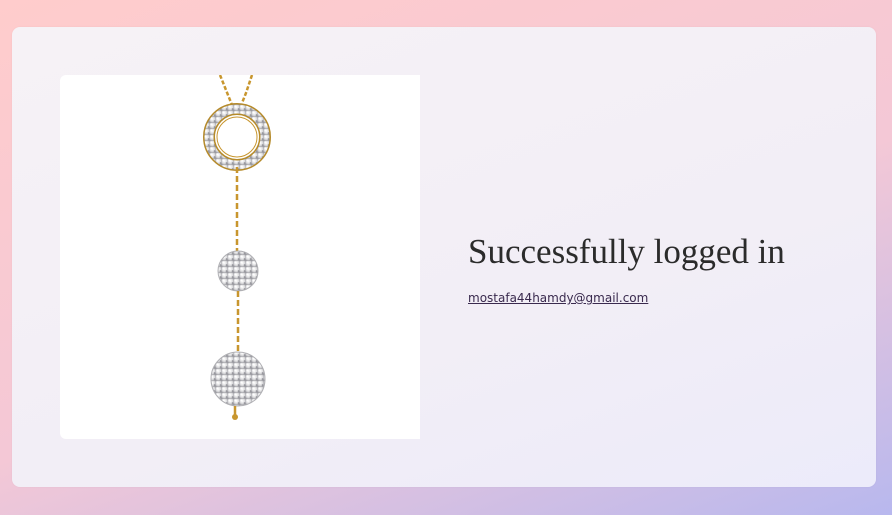 The image size is (892, 515). What do you see at coordinates (558, 298) in the screenshot?
I see `email-link: mostafa44hamdy@gmail.com` at bounding box center [558, 298].